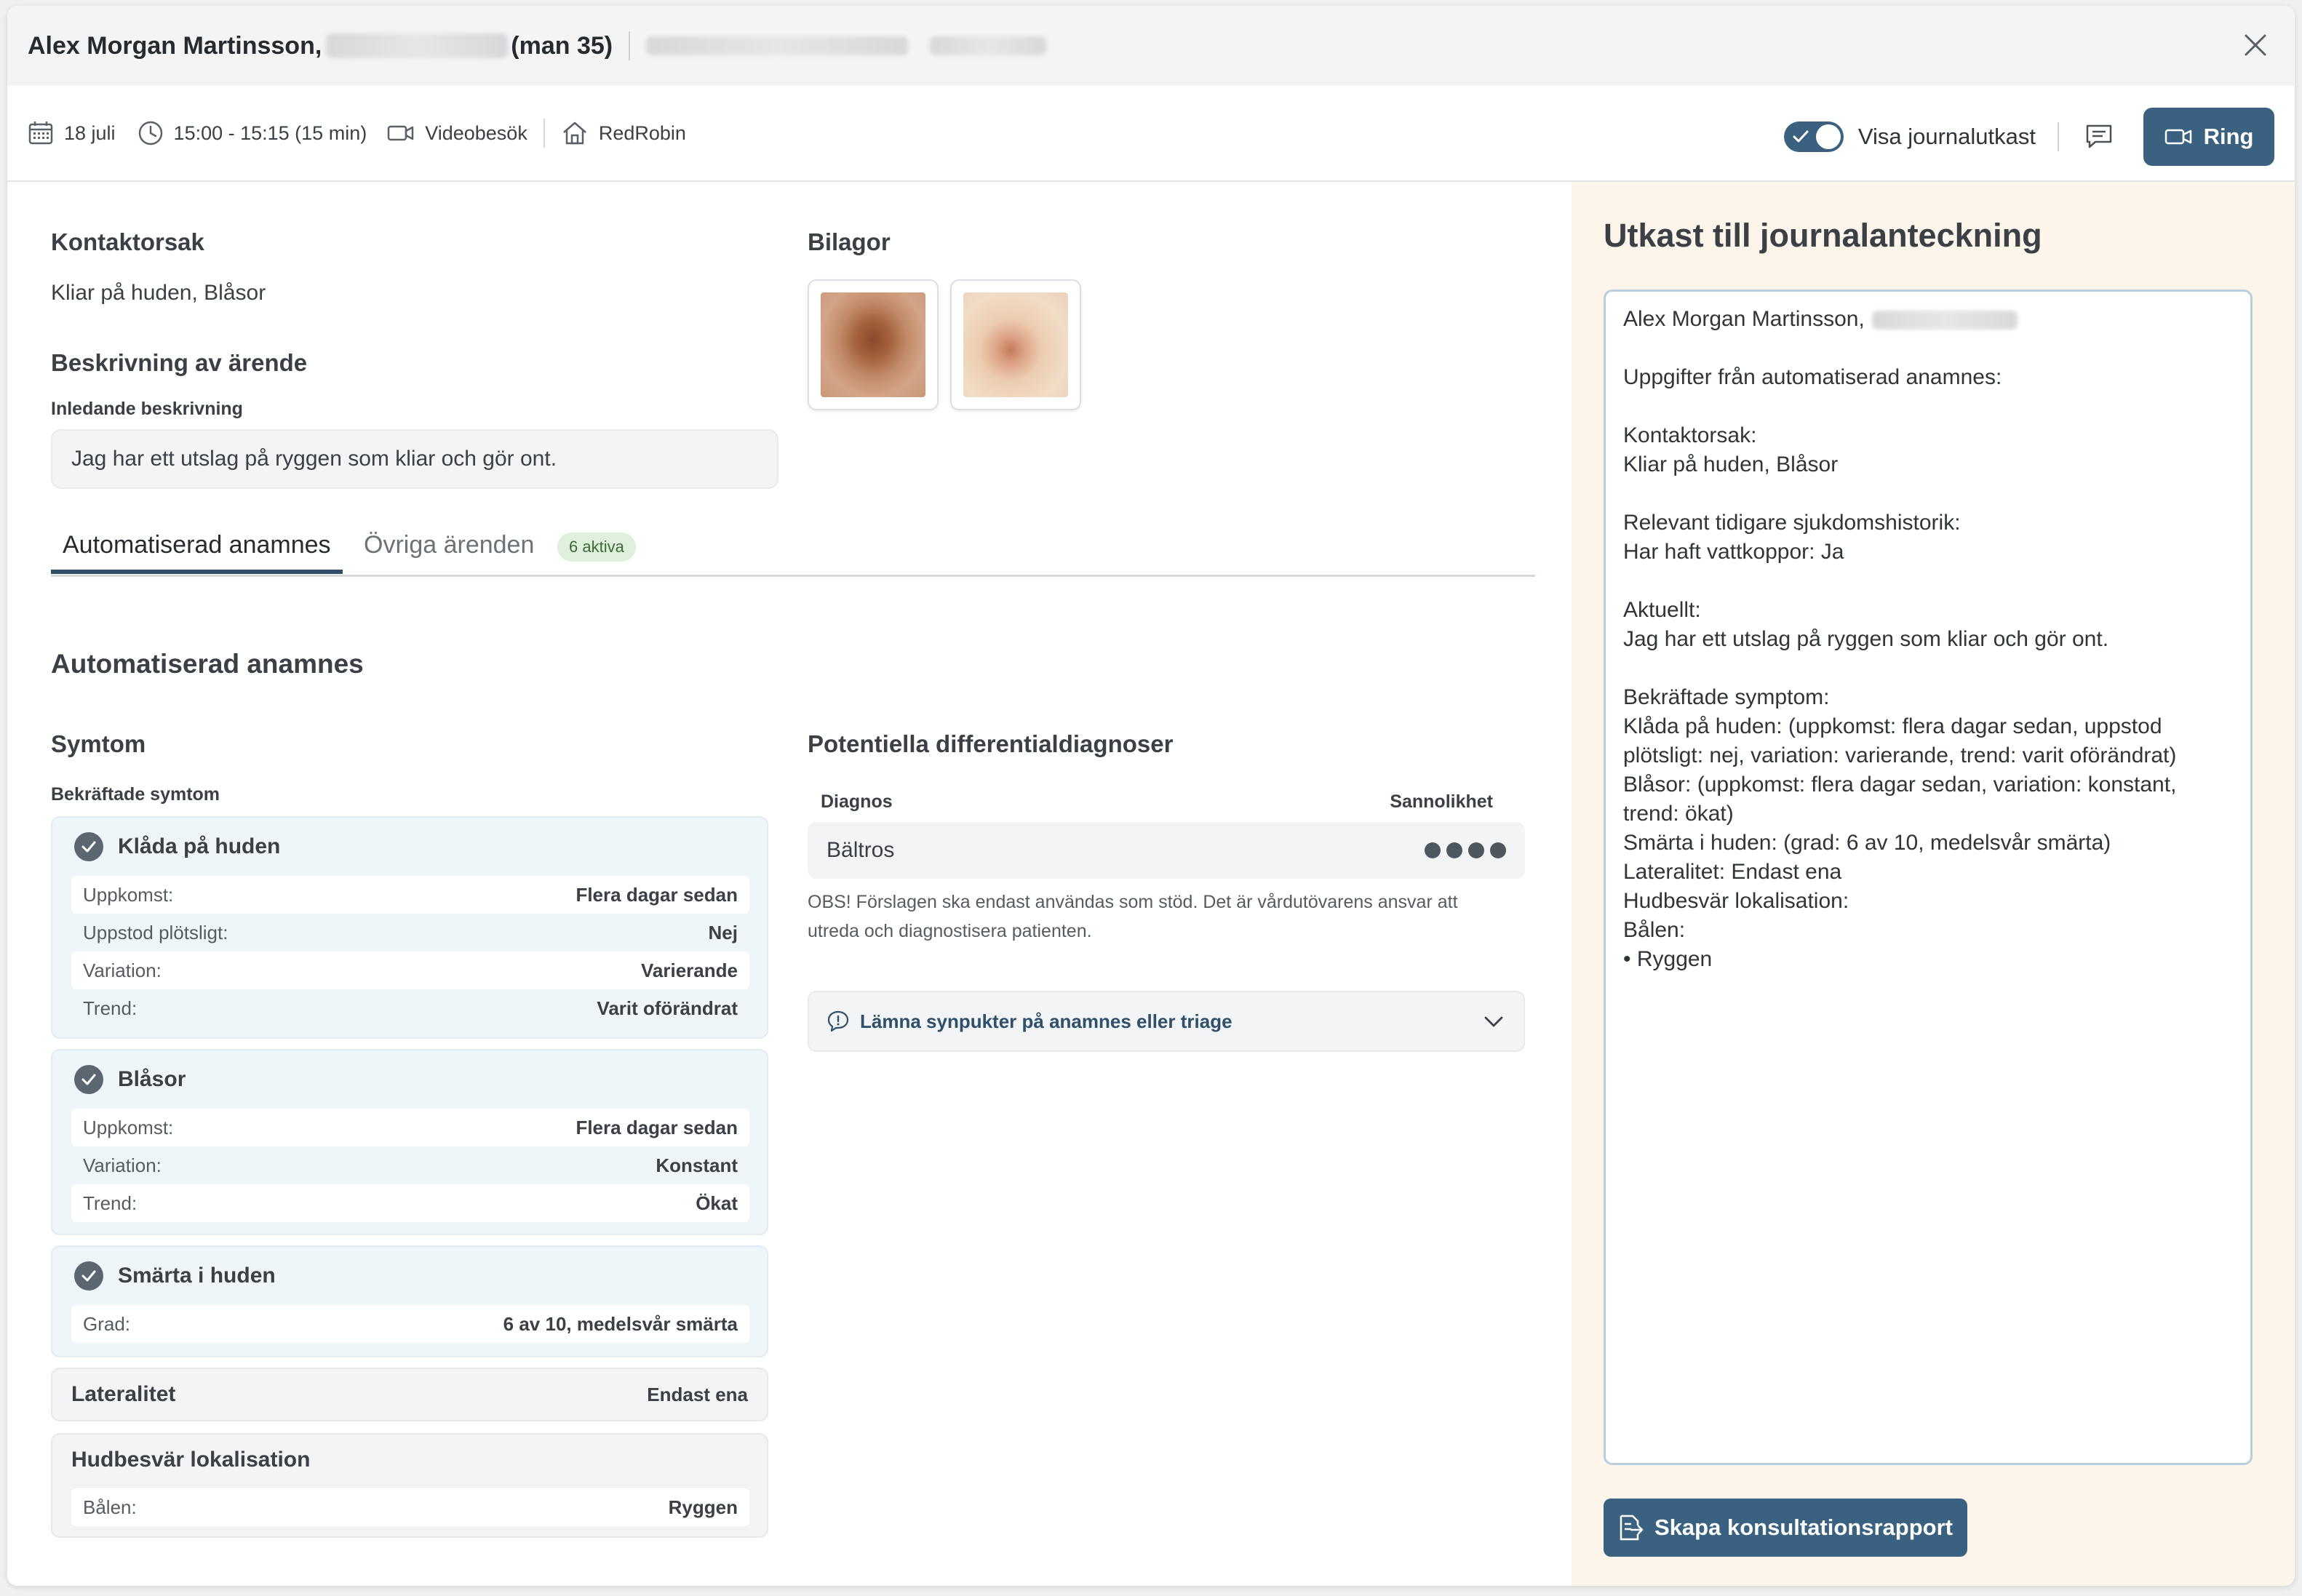  What do you see at coordinates (197, 1276) in the screenshot?
I see `symptom-name: Smärta i huden` at bounding box center [197, 1276].